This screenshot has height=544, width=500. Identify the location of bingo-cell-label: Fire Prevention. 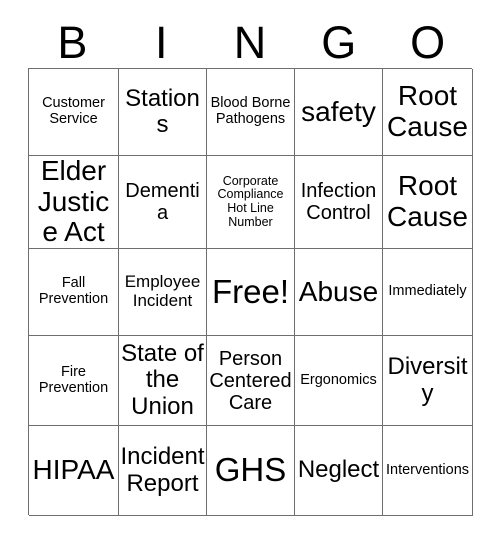
(73, 379).